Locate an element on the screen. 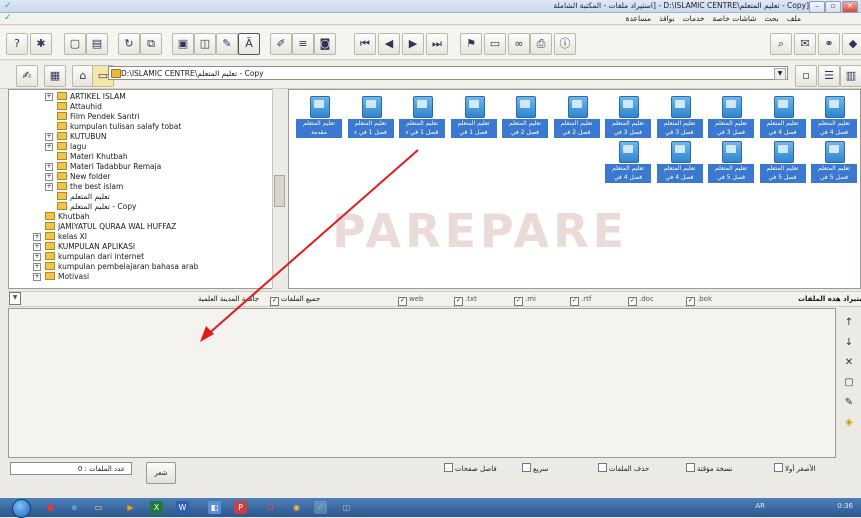  link-icon: ⚭ is located at coordinates (829, 44).